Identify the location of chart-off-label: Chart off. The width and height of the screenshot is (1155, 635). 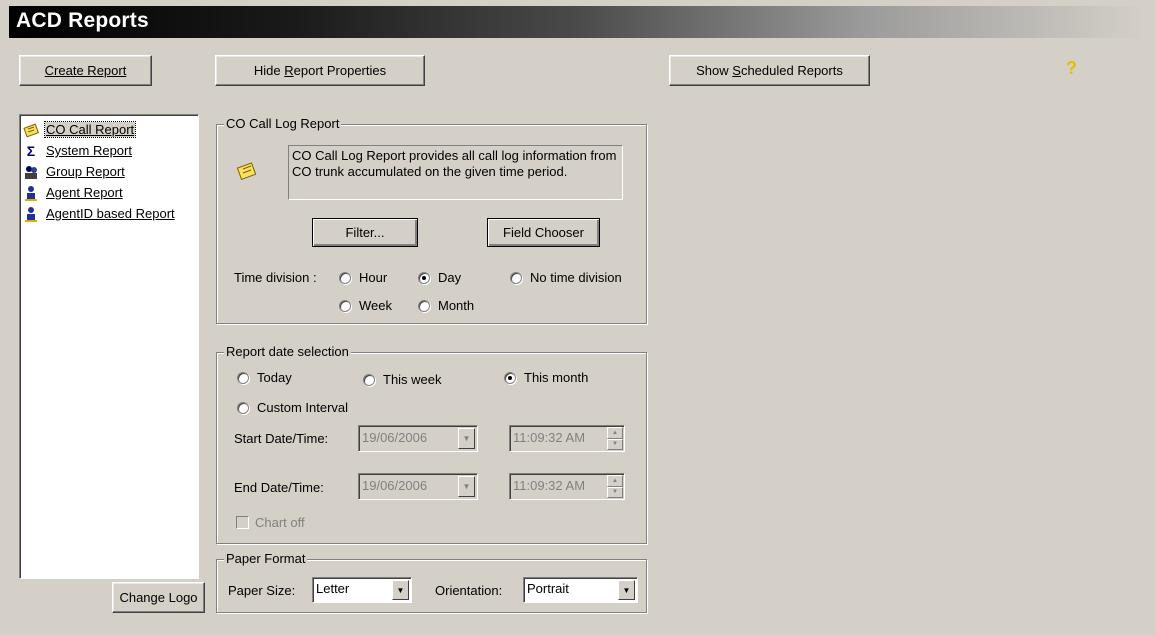
(280, 522).